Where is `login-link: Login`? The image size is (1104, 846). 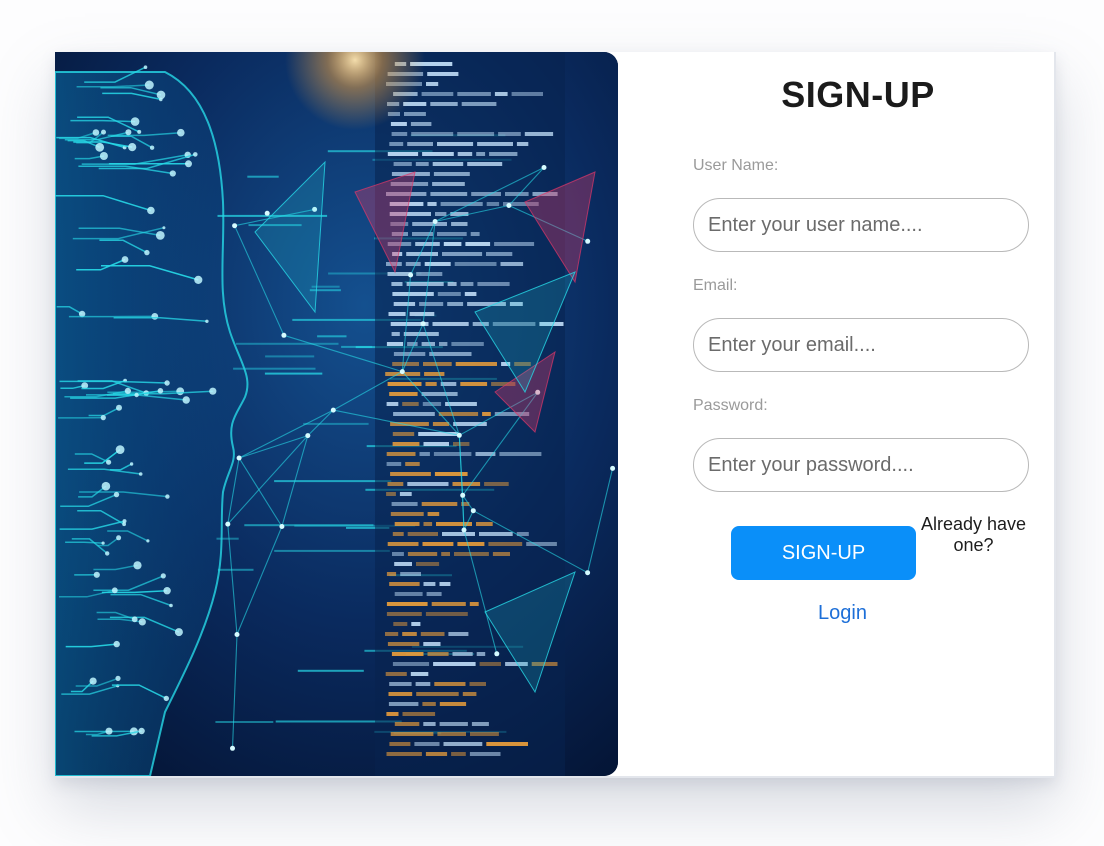 login-link: Login is located at coordinates (842, 613).